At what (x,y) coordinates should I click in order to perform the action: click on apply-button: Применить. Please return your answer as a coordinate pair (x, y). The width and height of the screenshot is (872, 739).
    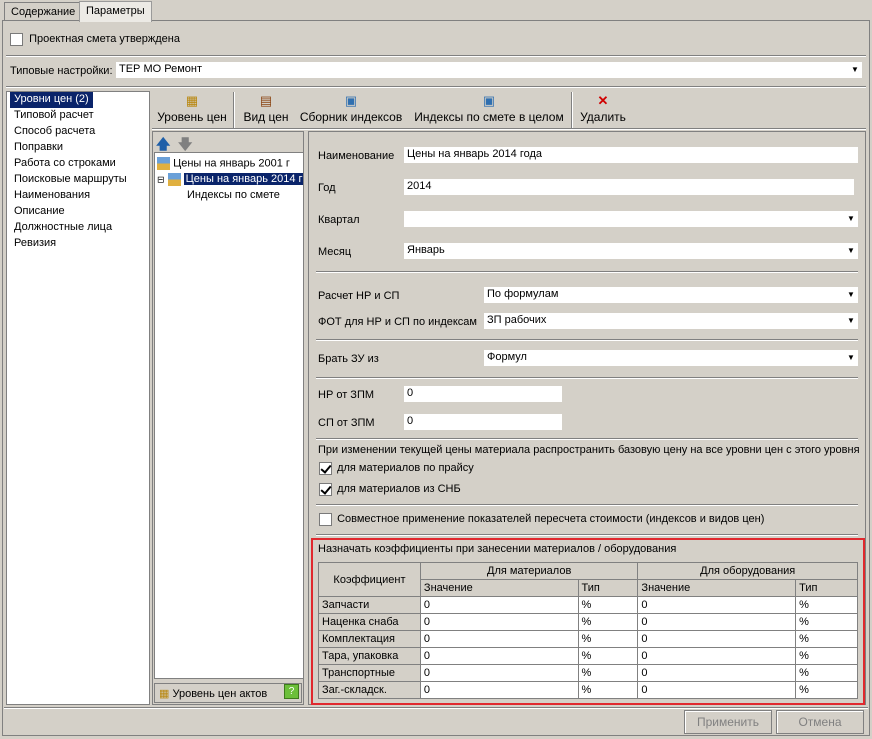
    Looking at the image, I should click on (728, 722).